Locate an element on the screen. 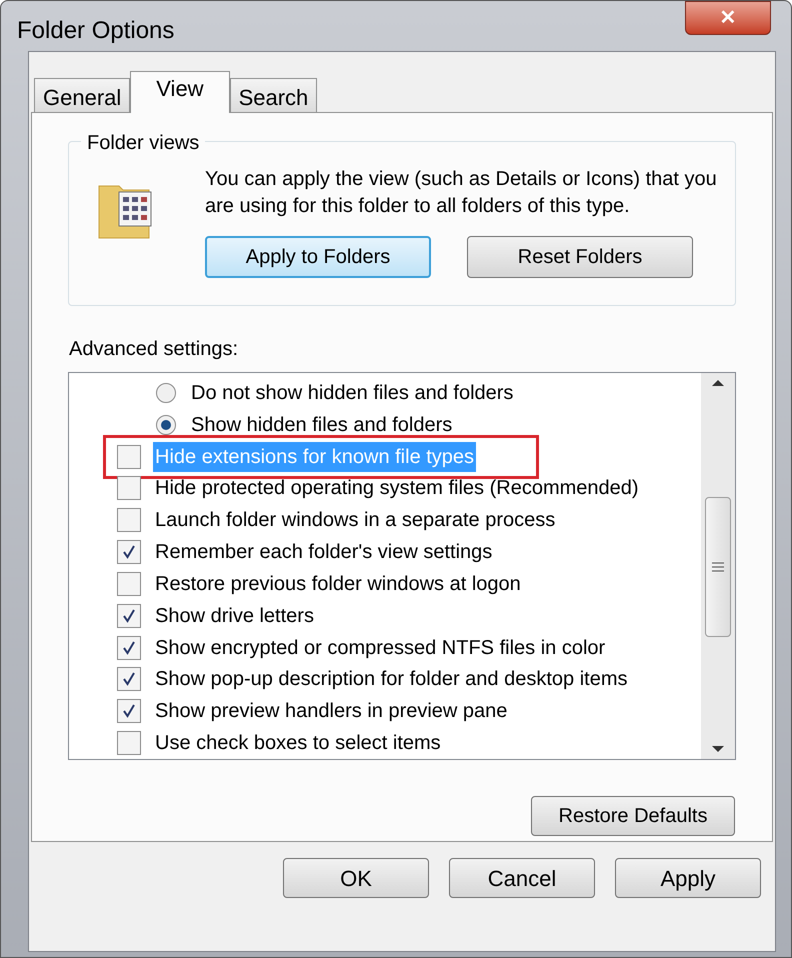  option-label: Launch folder windows in a separate process is located at coordinates (355, 520).